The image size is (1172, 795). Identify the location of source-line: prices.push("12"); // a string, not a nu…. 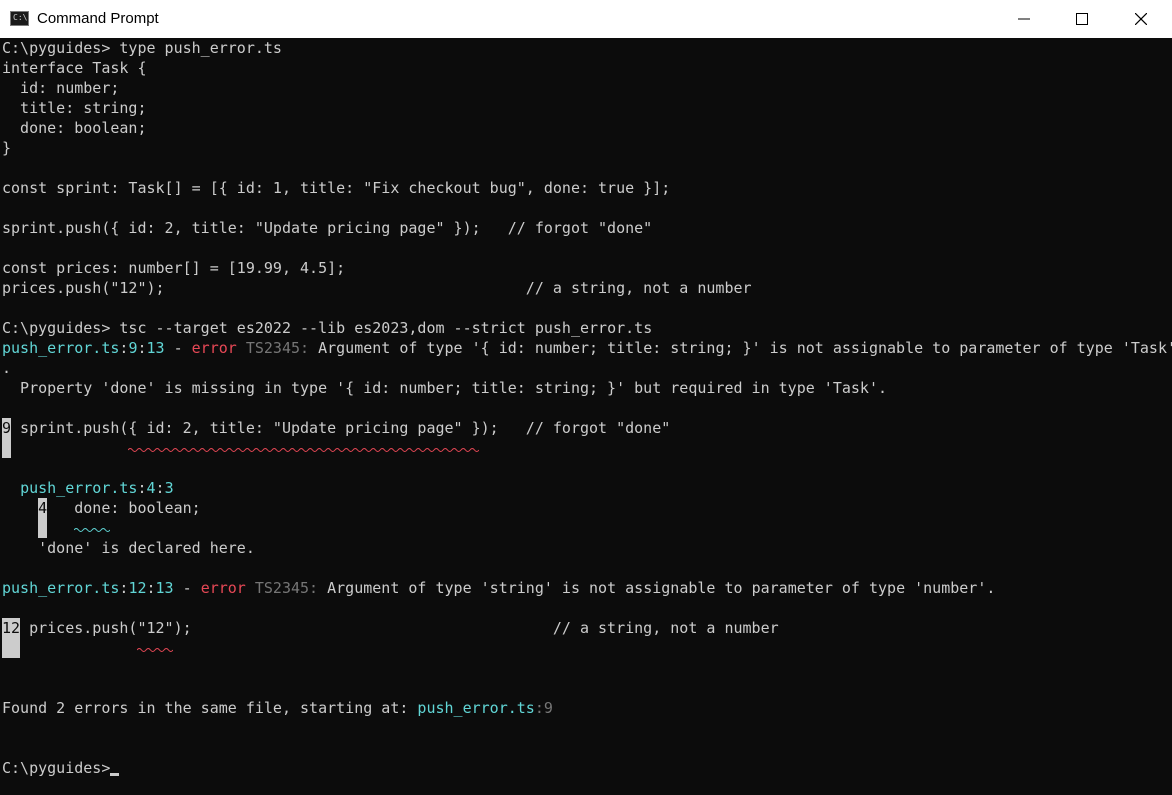
(377, 288).